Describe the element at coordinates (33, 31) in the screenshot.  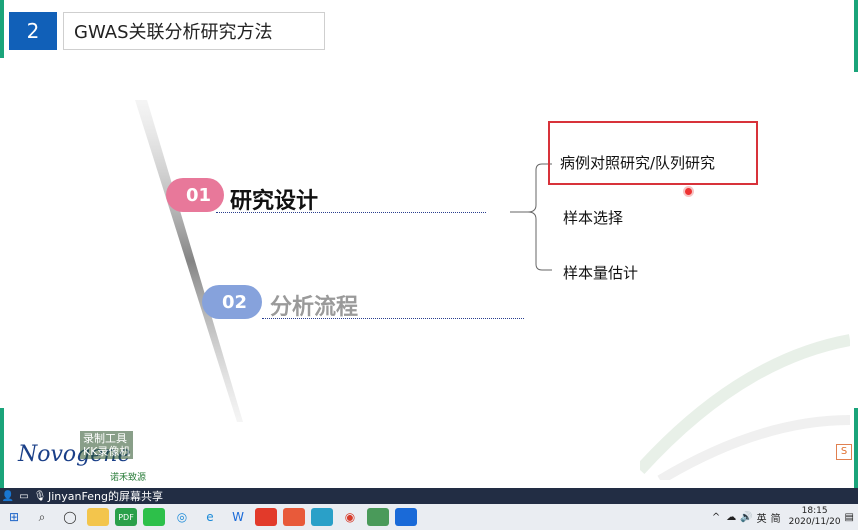
I see `slide-number: 2` at that location.